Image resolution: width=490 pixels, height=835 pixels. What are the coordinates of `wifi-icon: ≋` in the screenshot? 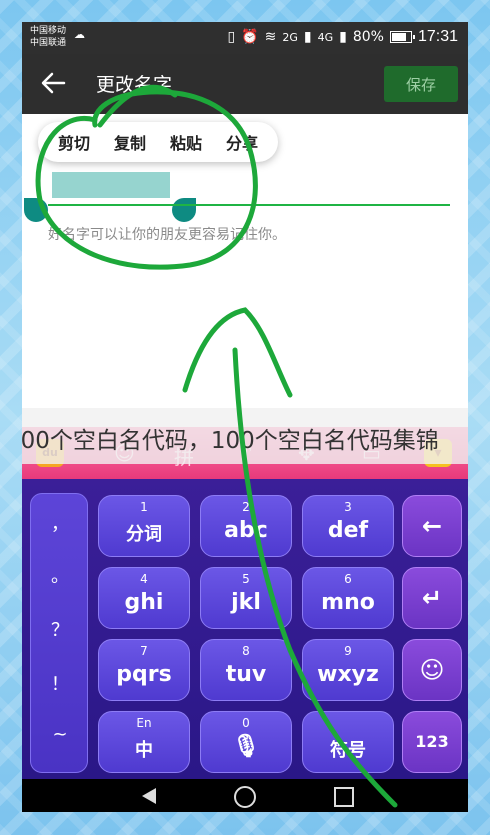 It's located at (270, 37).